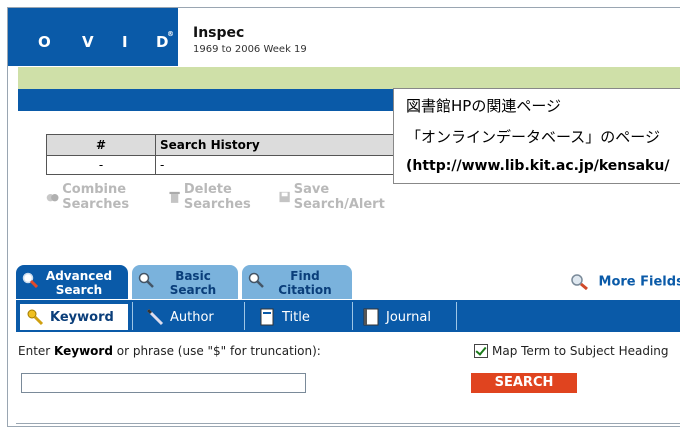 The height and width of the screenshot is (430, 680). I want to click on tab-find-citation: Find Citation, so click(297, 282).